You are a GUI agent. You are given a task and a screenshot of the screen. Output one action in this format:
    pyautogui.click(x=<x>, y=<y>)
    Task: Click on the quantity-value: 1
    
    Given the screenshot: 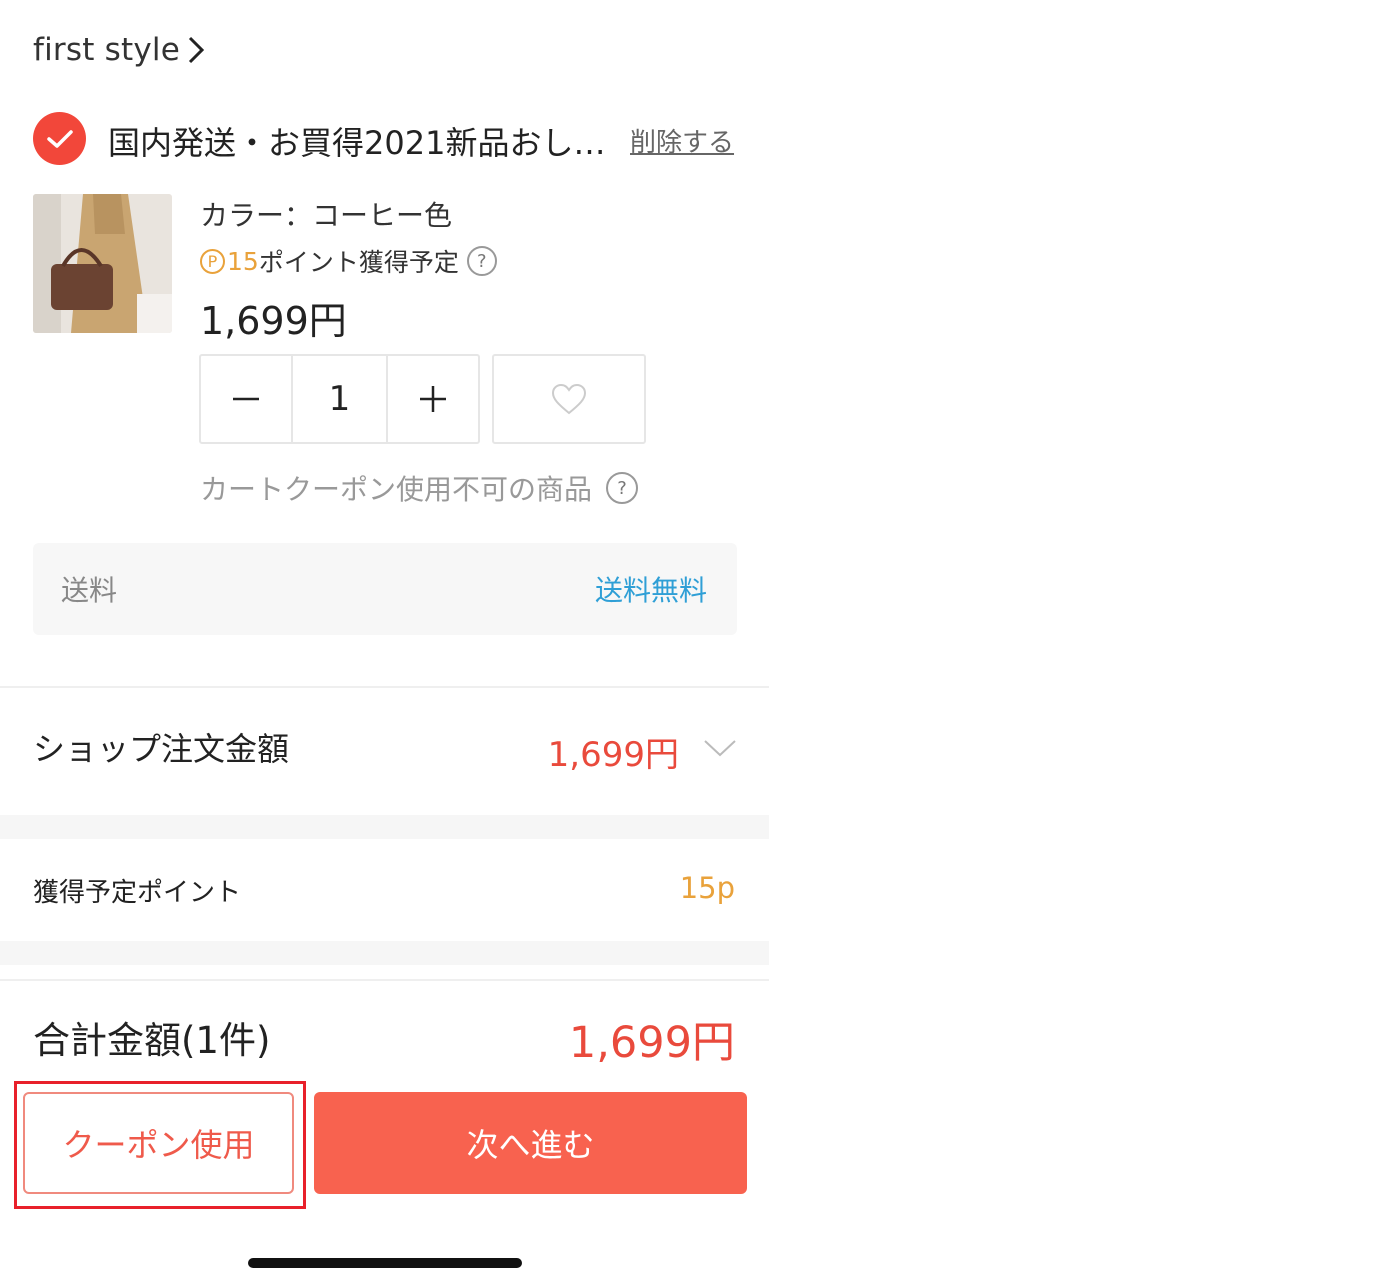 What is the action you would take?
    pyautogui.click(x=339, y=399)
    